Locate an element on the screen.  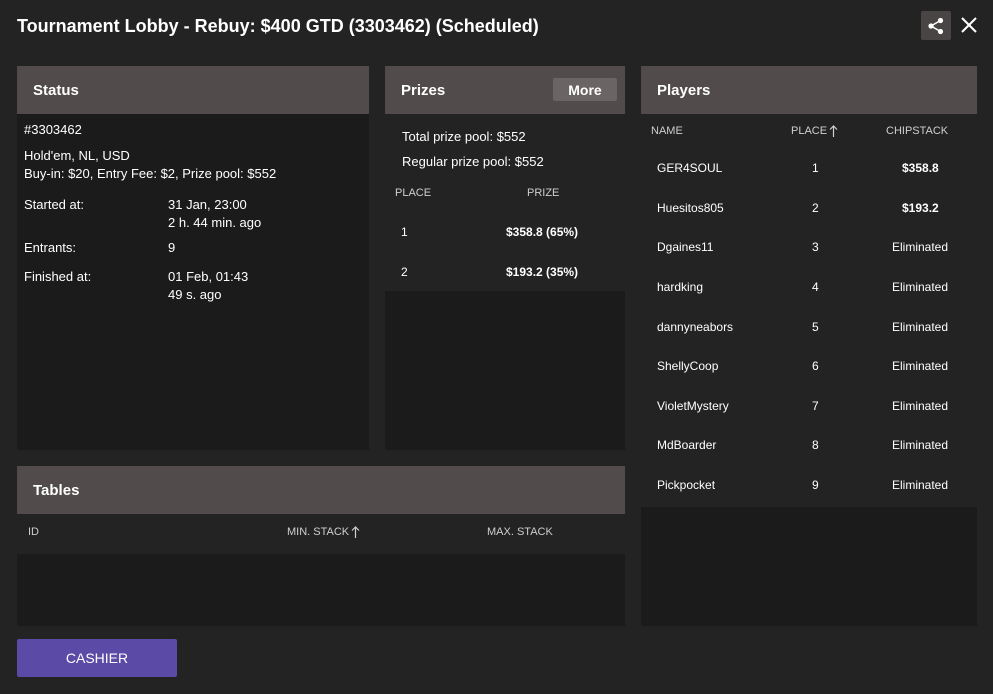
player-place: 7 is located at coordinates (815, 406).